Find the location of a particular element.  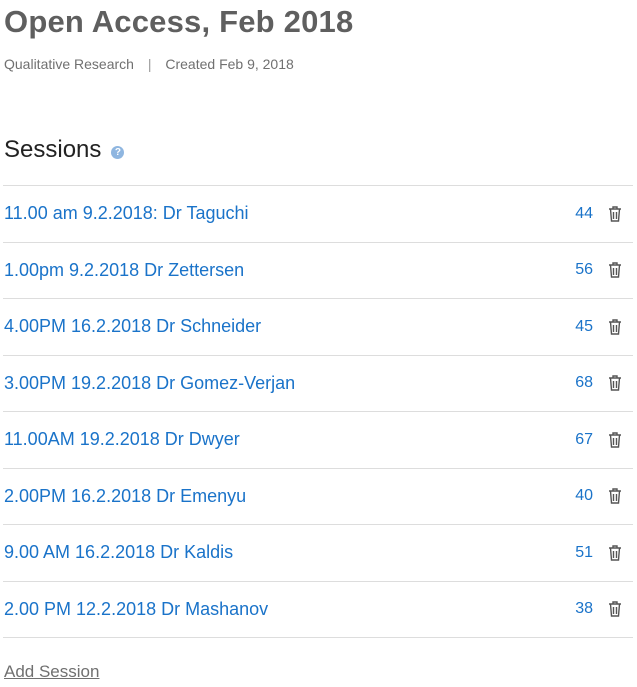

page-title: Open Access, Feb 2018 is located at coordinates (179, 21).